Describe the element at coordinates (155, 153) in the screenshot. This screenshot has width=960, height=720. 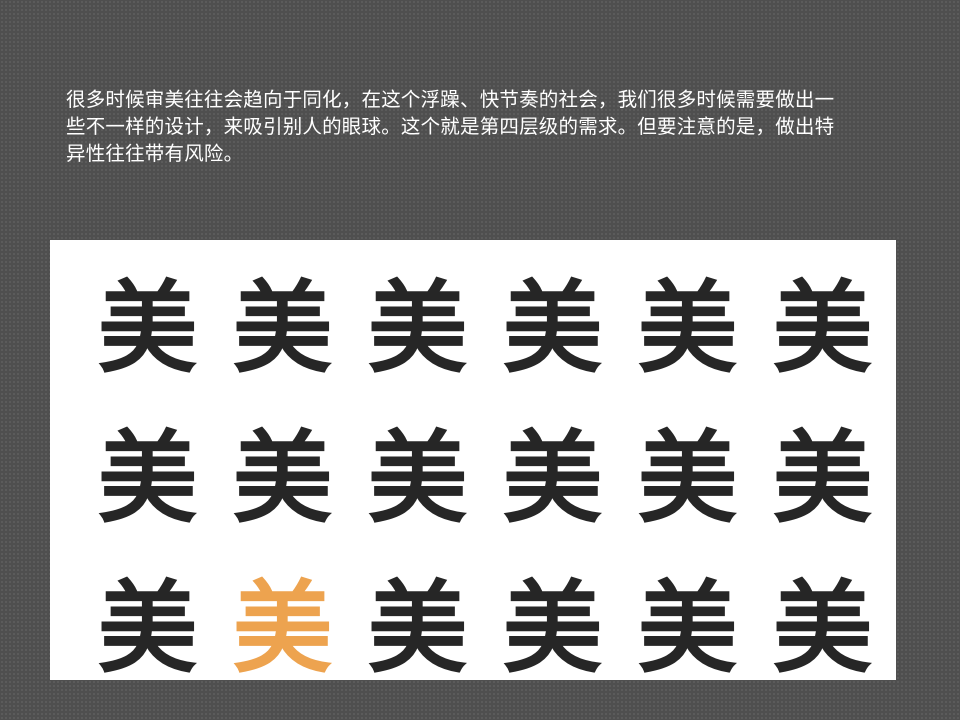
I see `paragraph-line: 异性往往带有风险。` at that location.